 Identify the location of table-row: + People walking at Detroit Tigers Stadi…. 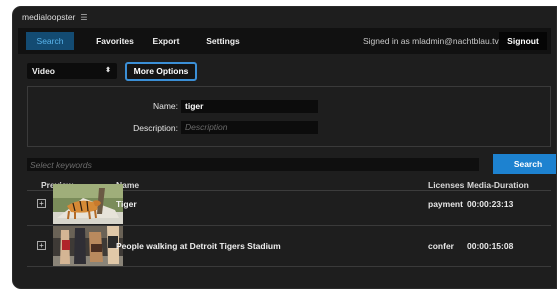
(289, 246).